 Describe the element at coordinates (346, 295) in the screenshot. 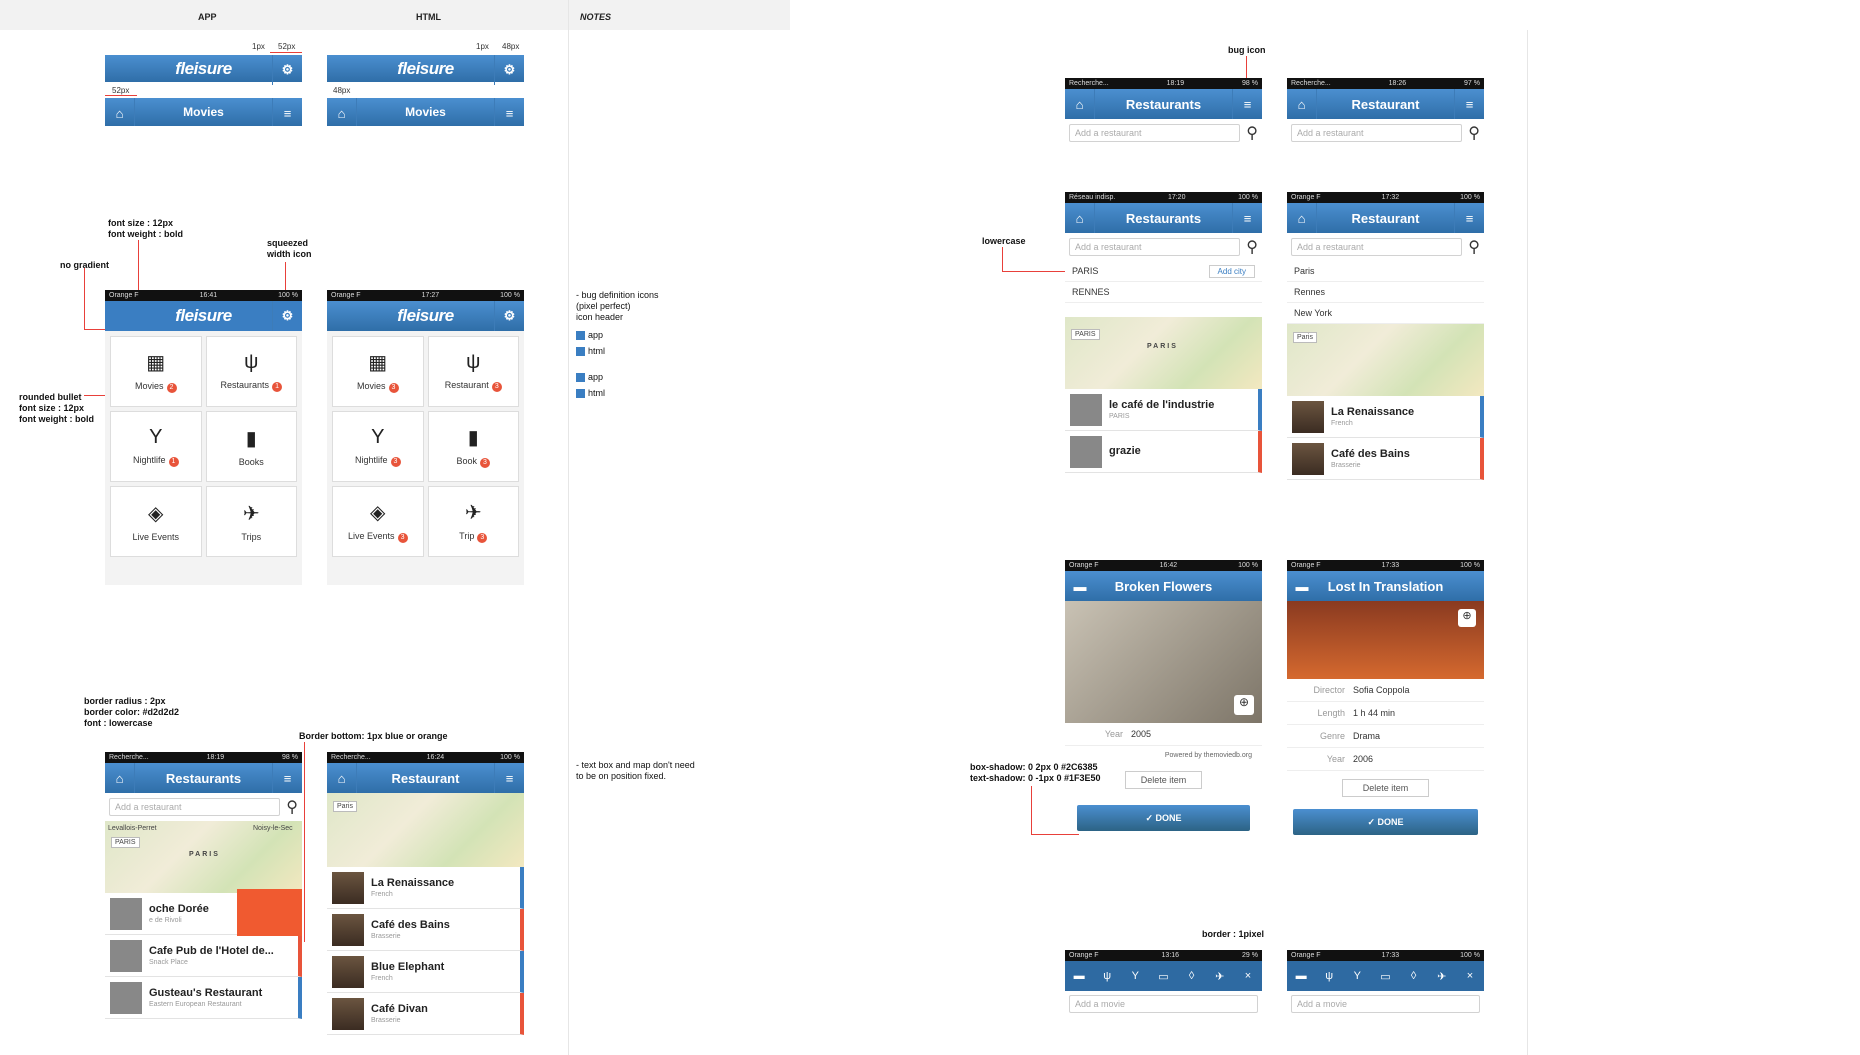

I see `carrier: Orange F` at that location.